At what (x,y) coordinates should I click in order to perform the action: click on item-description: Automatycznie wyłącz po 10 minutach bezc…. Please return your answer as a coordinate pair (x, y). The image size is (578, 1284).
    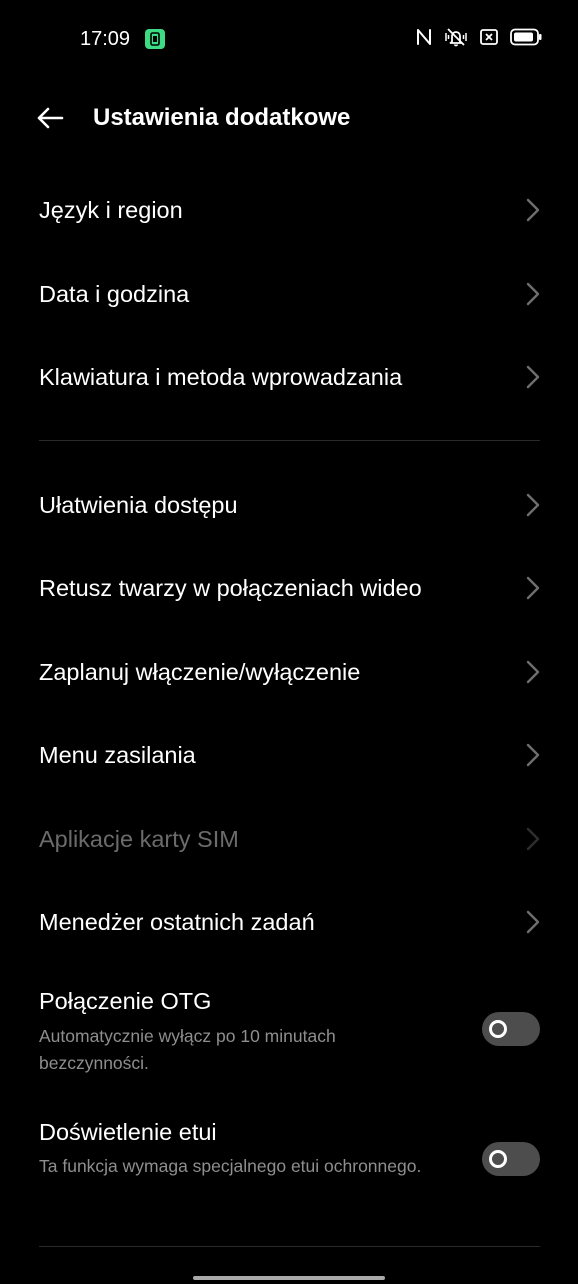
    Looking at the image, I should click on (187, 1049).